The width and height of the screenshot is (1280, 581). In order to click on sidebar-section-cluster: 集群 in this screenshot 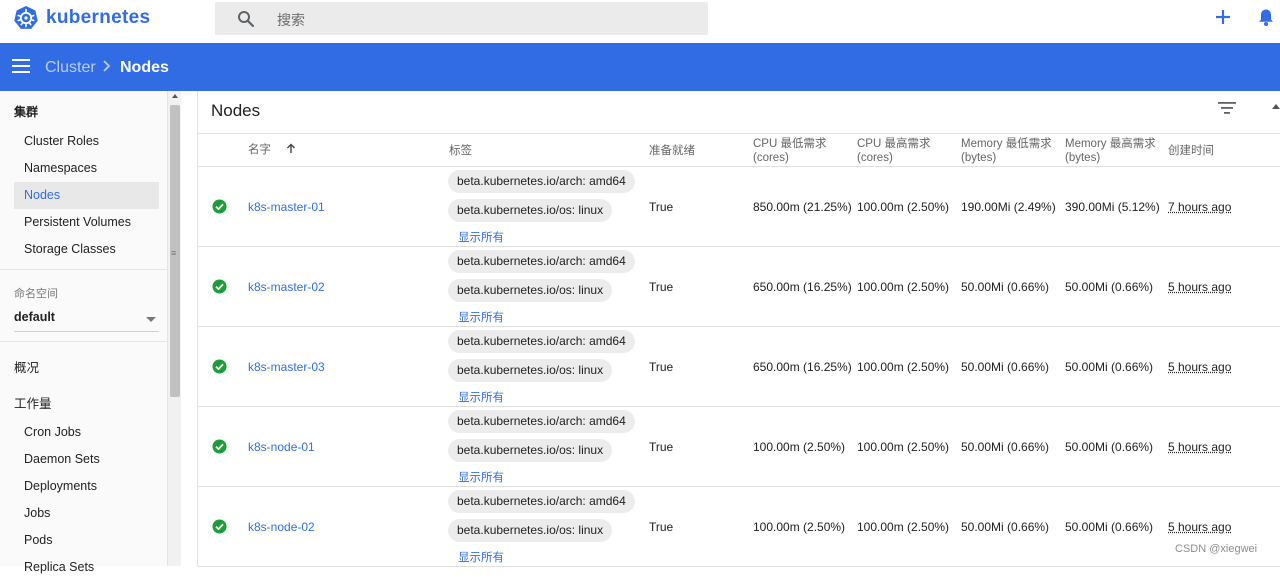, I will do `click(26, 111)`.